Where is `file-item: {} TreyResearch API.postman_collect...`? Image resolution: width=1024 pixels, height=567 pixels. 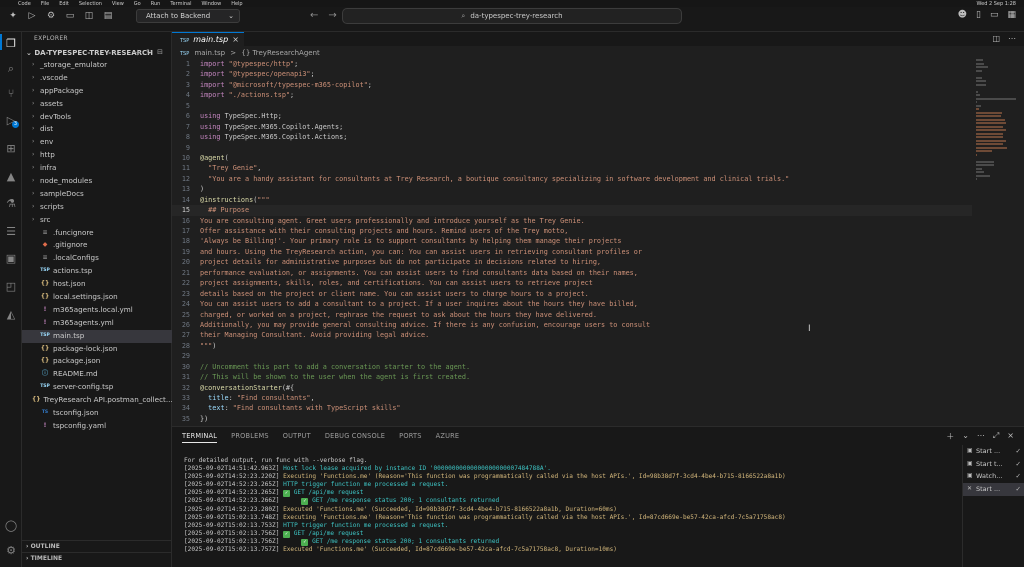 file-item: {} TreyResearch API.postman_collect... is located at coordinates (97, 400).